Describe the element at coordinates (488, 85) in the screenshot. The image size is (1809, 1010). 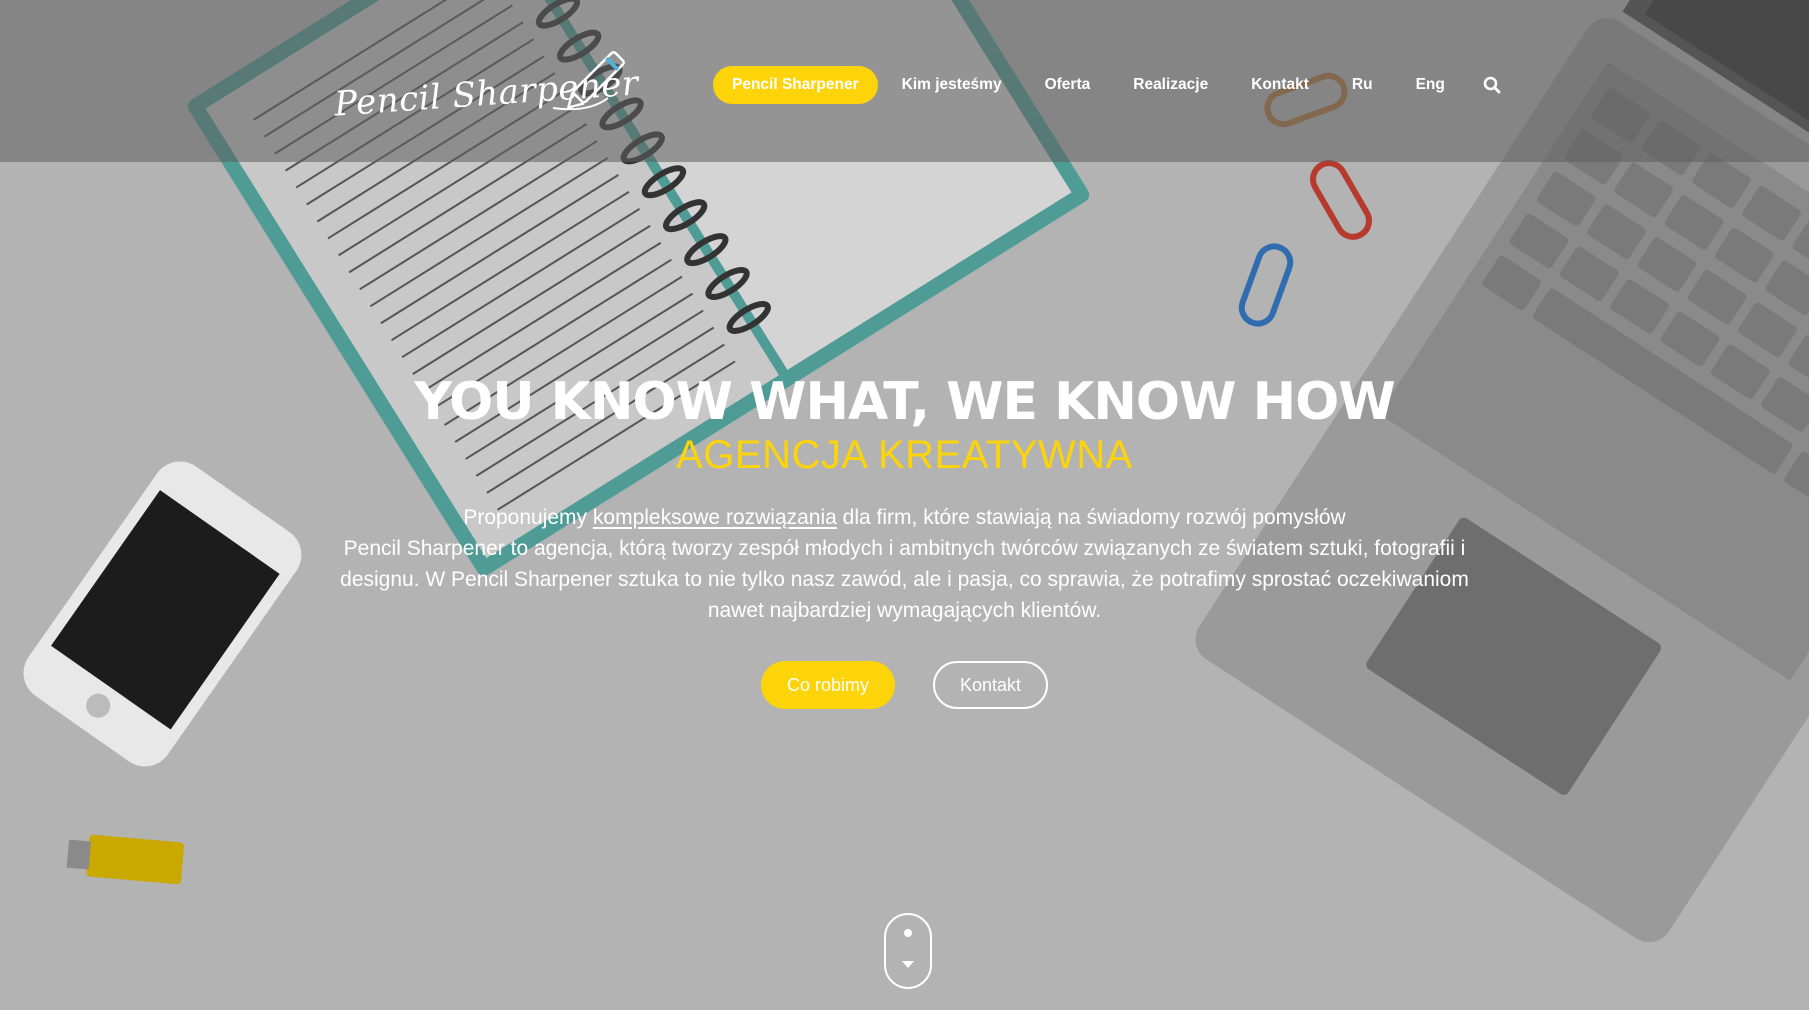
I see `site-logo: Pencil Sharpener` at that location.